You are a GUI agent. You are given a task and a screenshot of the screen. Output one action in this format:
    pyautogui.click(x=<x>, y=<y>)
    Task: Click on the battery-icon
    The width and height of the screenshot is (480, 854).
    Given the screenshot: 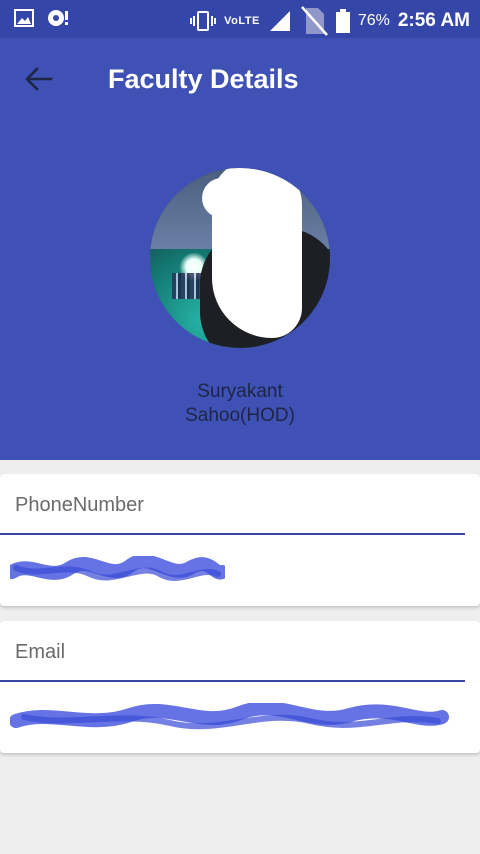 What is the action you would take?
    pyautogui.click(x=342, y=21)
    